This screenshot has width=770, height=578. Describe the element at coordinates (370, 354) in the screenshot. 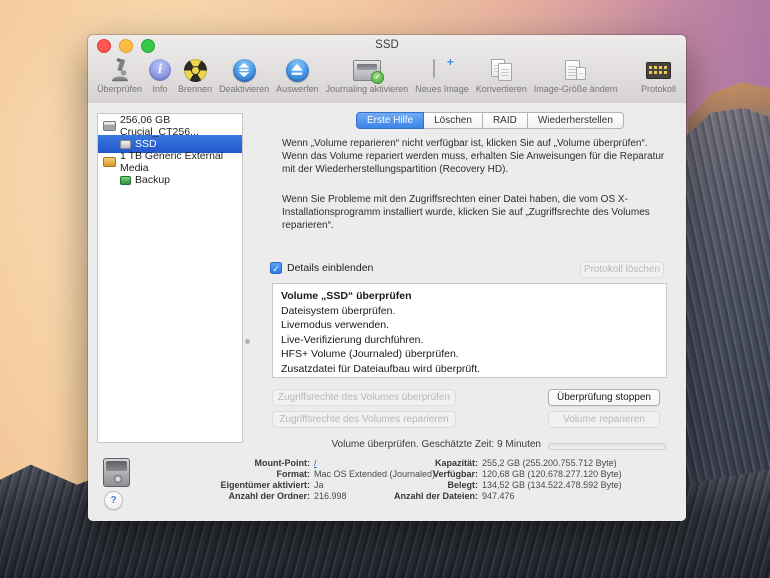

I see `log-line: HFS+ Volume (Journaled) überprüfen.` at that location.